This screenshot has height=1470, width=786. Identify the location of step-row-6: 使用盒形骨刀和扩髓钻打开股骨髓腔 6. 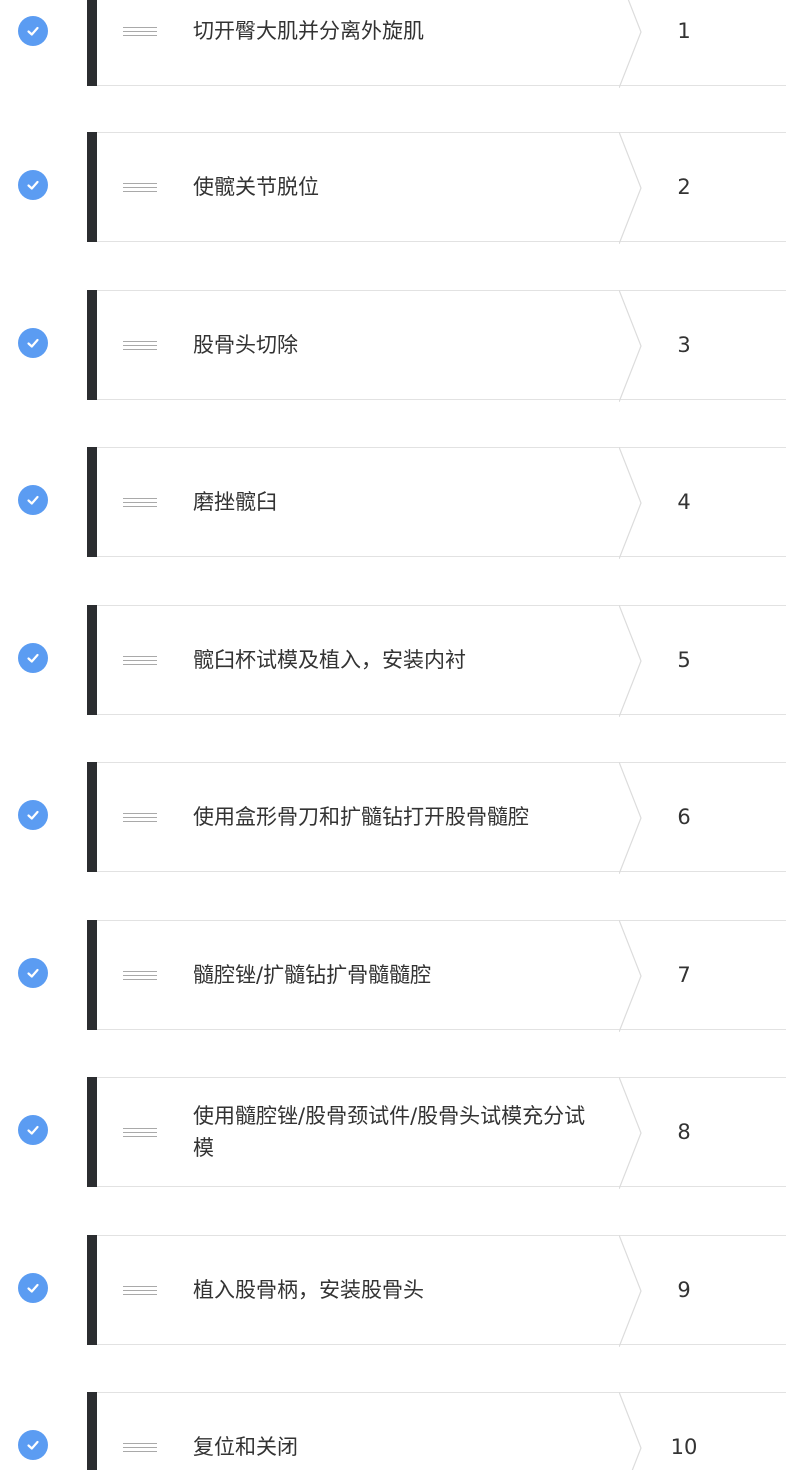
(393, 818).